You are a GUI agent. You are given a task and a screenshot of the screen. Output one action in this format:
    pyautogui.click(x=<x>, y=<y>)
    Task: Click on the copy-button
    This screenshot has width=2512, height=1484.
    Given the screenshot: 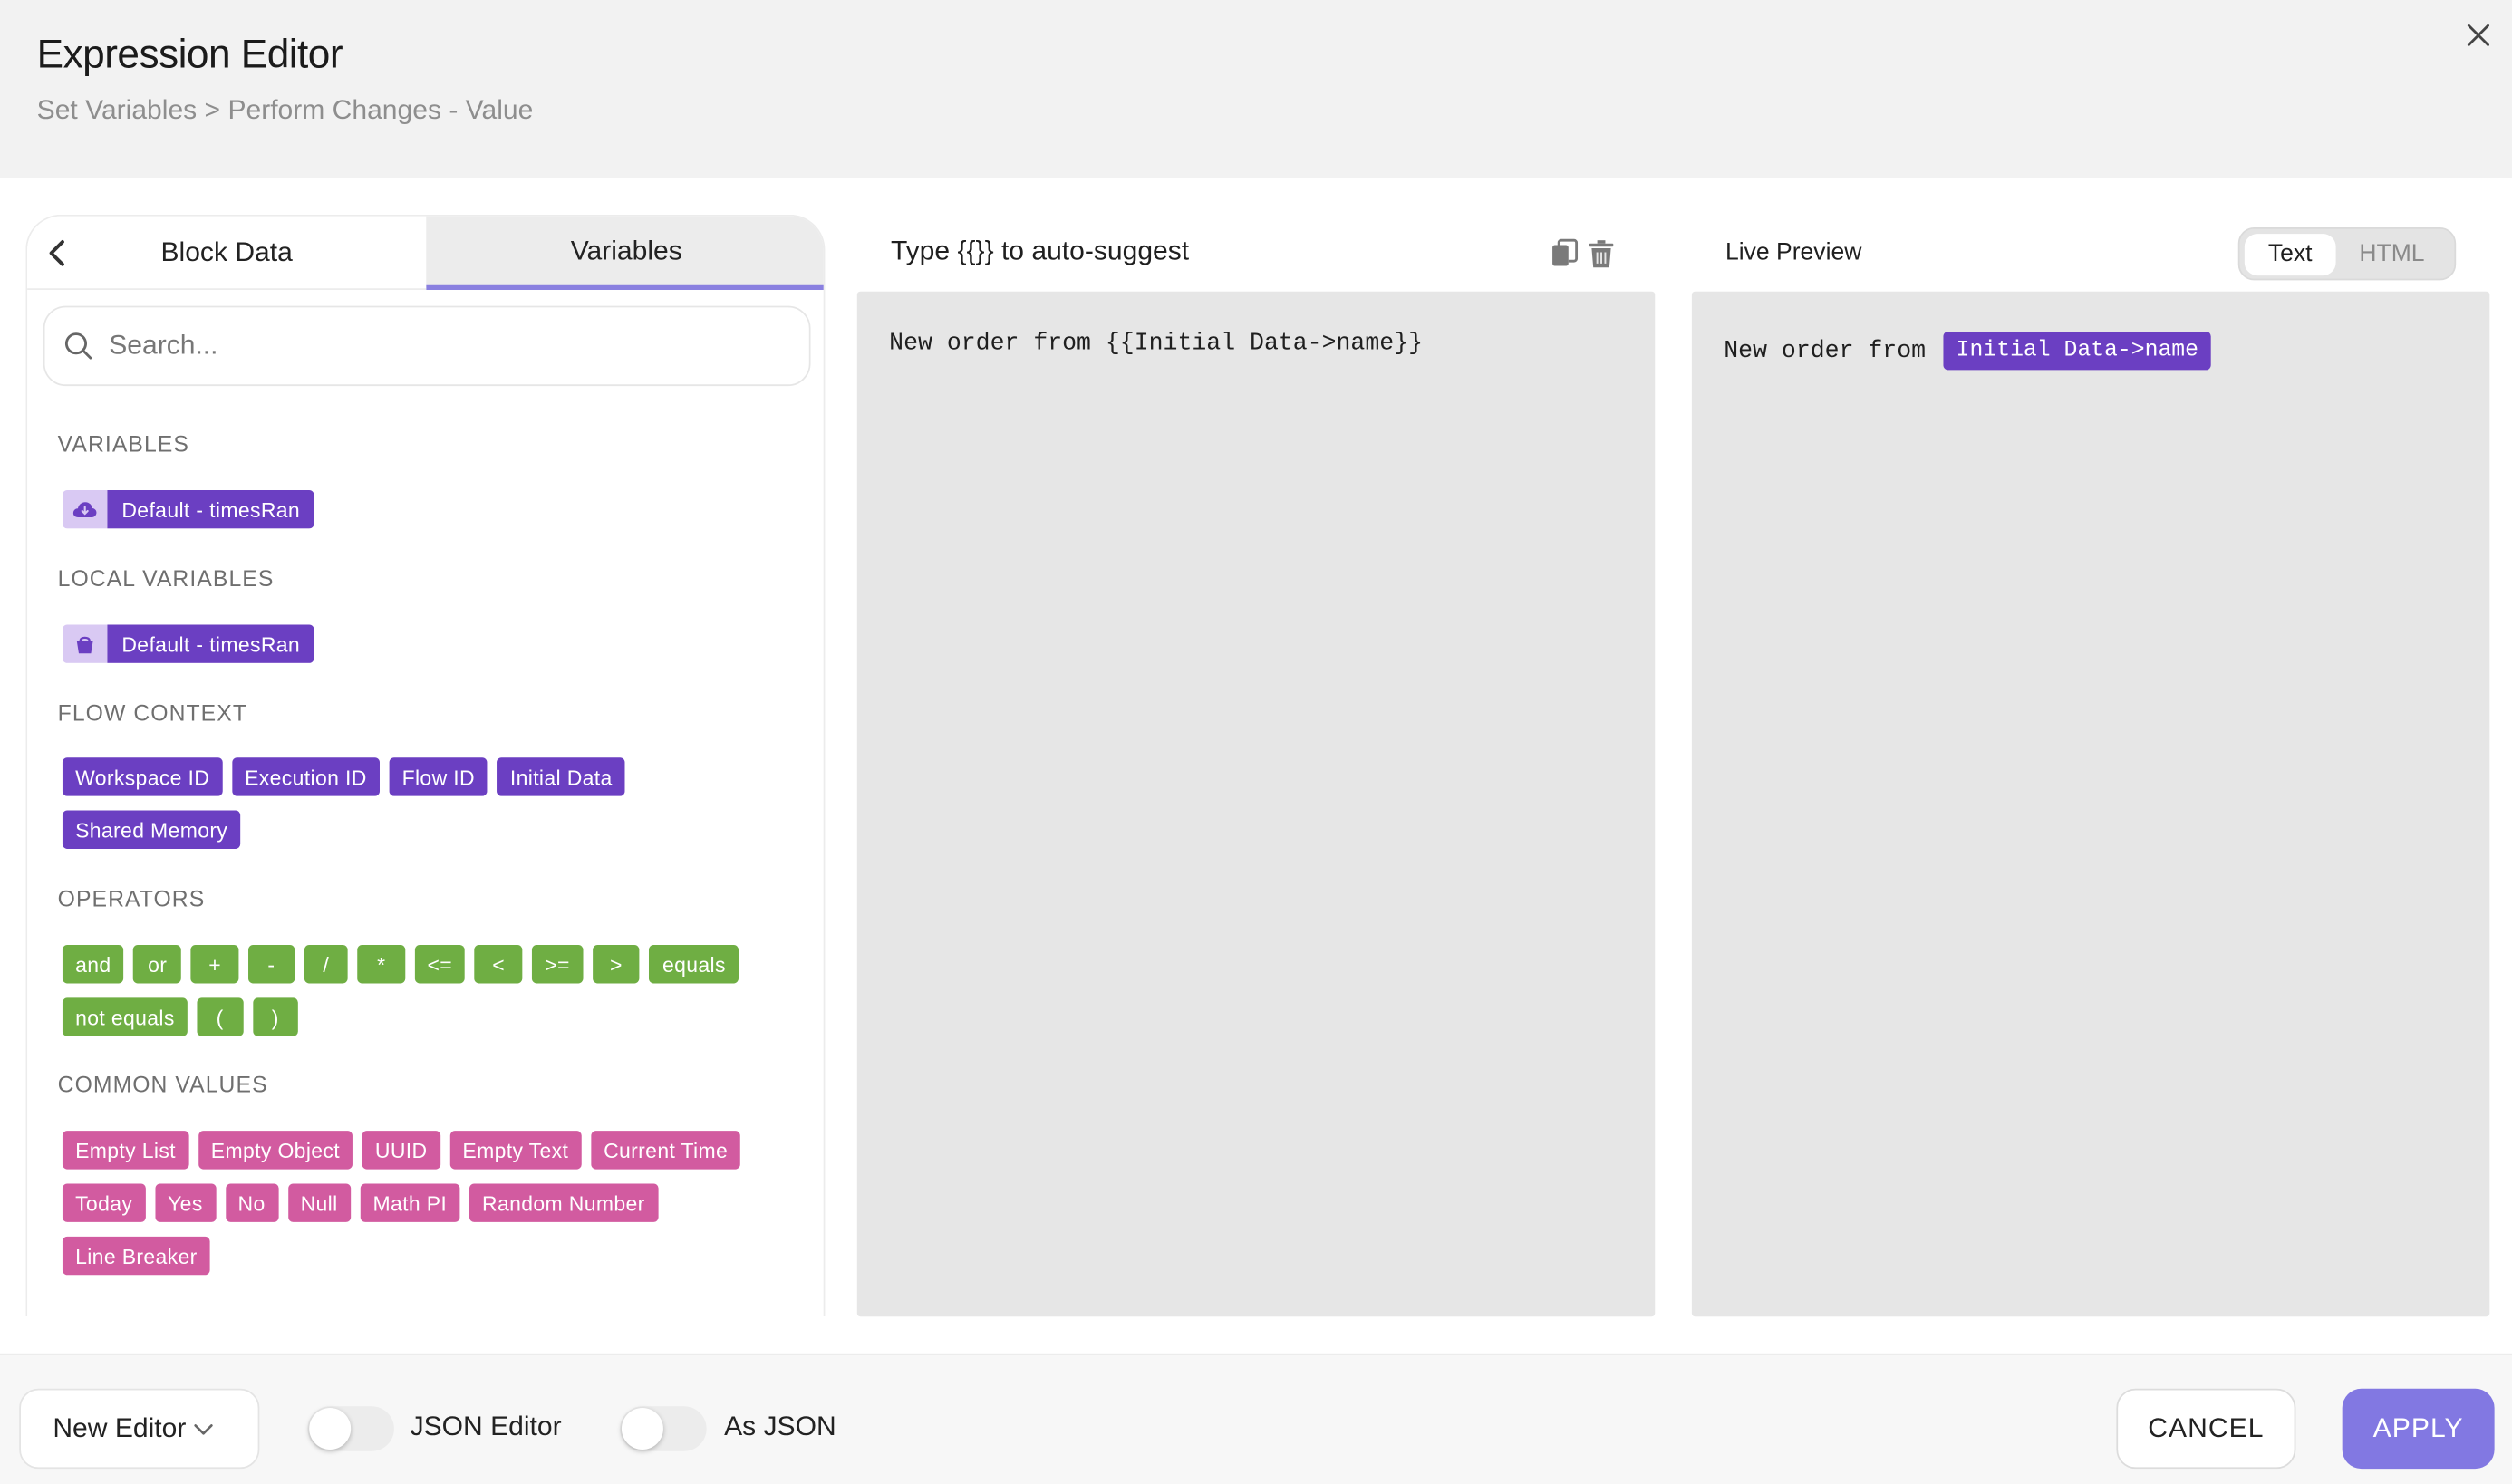 What is the action you would take?
    pyautogui.click(x=1565, y=254)
    